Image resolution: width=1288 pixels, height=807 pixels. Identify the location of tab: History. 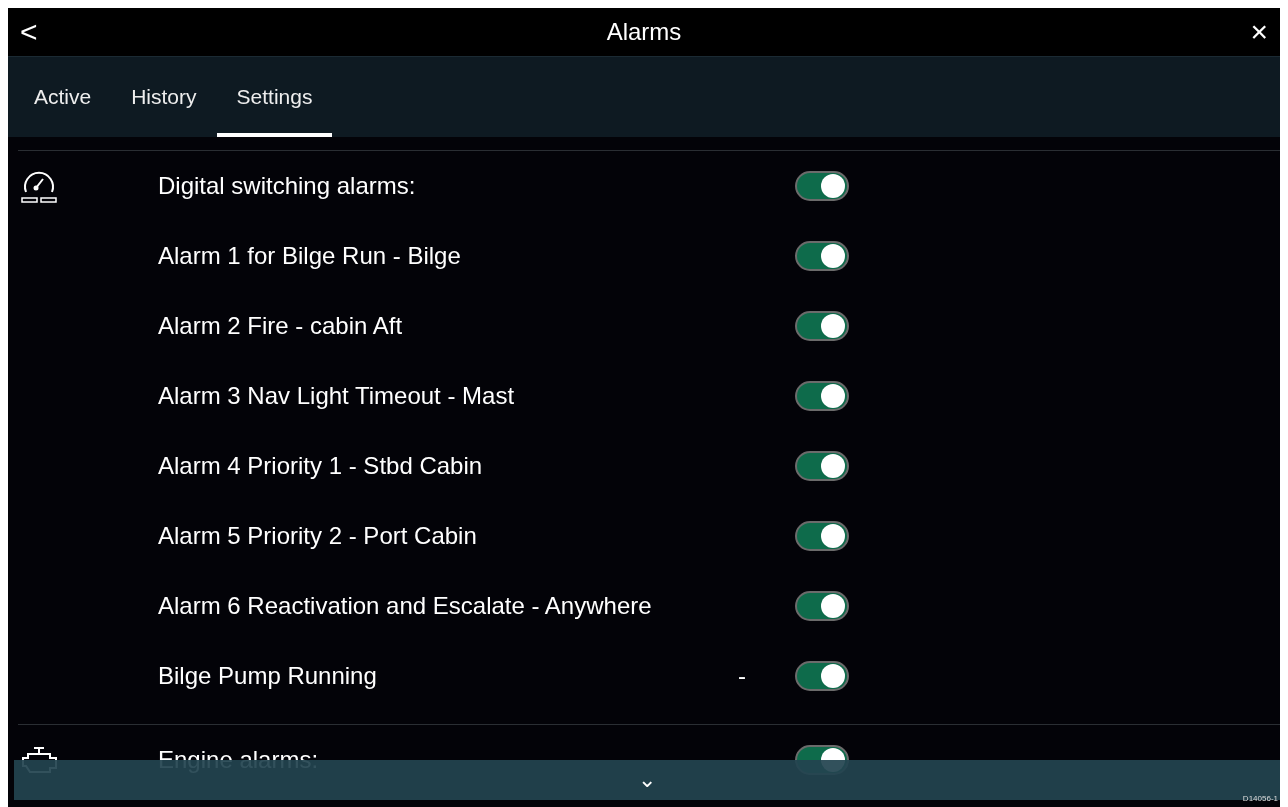
(164, 97).